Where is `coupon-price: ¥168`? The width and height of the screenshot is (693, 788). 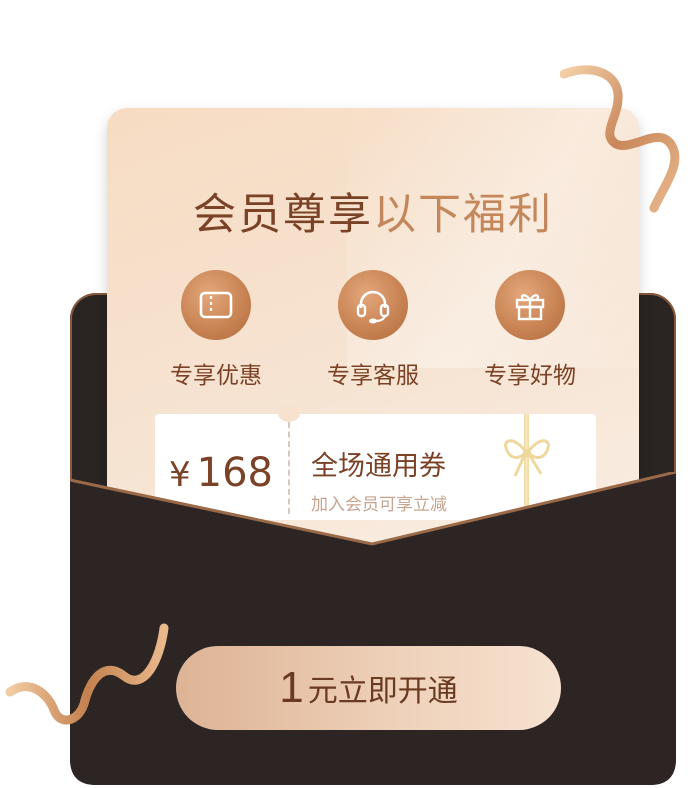 coupon-price: ¥168 is located at coordinates (221, 473).